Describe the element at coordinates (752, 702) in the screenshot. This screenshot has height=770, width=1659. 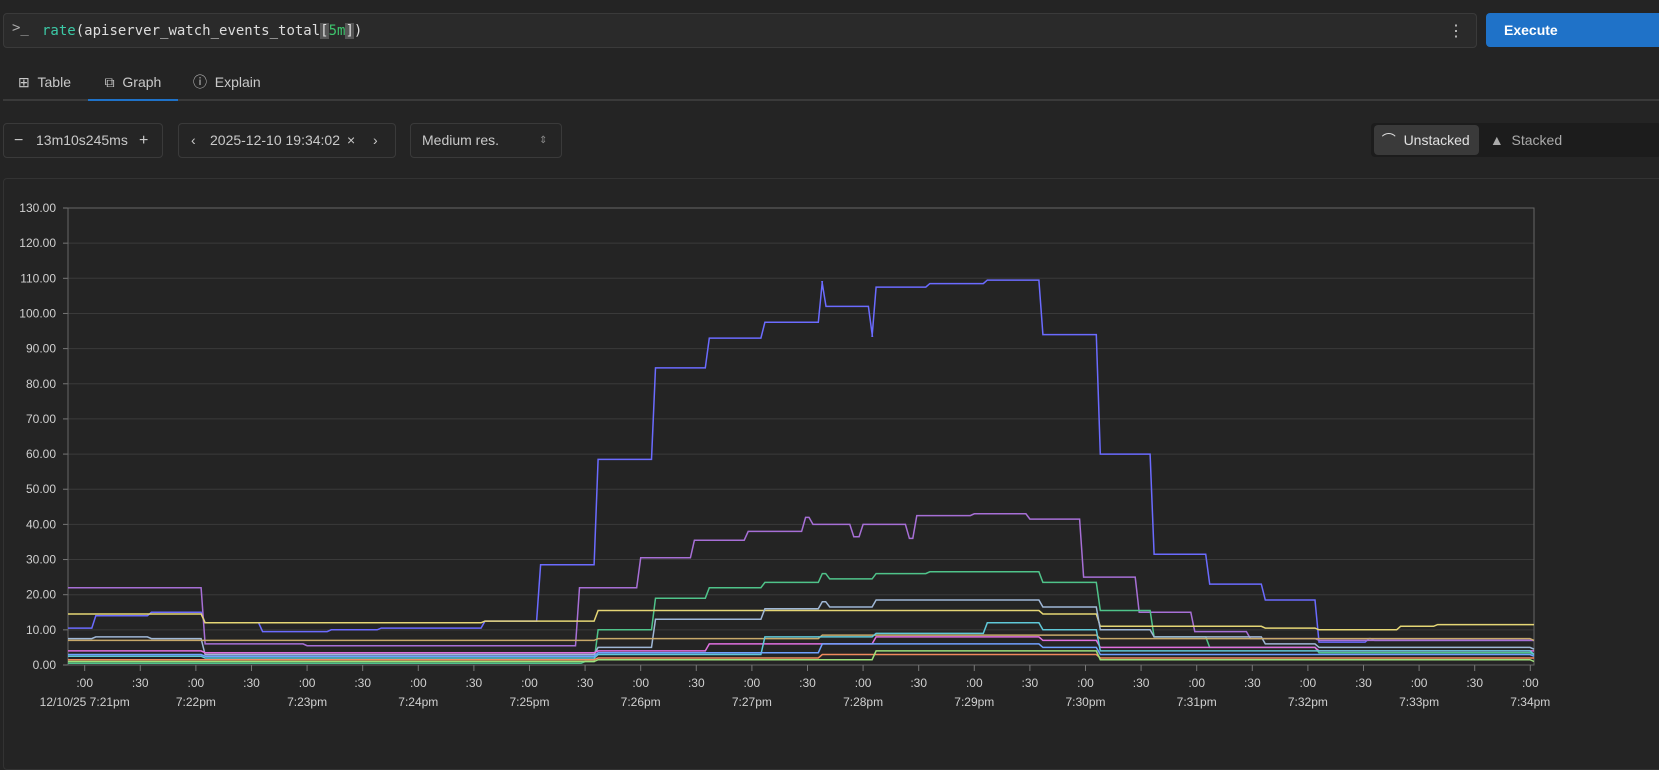
I see `x-tick-date-label: 7:27pm` at that location.